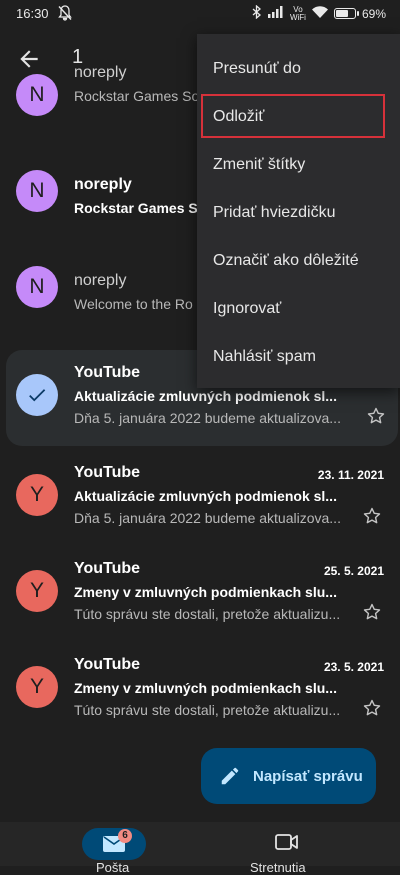 The height and width of the screenshot is (875, 400). Describe the element at coordinates (65, 14) in the screenshot. I see `notifications-muted-icon` at that location.